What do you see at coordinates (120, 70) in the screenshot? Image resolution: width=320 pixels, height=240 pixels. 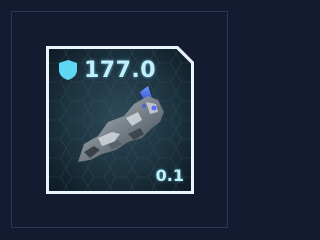 I see `stat-value: 177.0` at bounding box center [120, 70].